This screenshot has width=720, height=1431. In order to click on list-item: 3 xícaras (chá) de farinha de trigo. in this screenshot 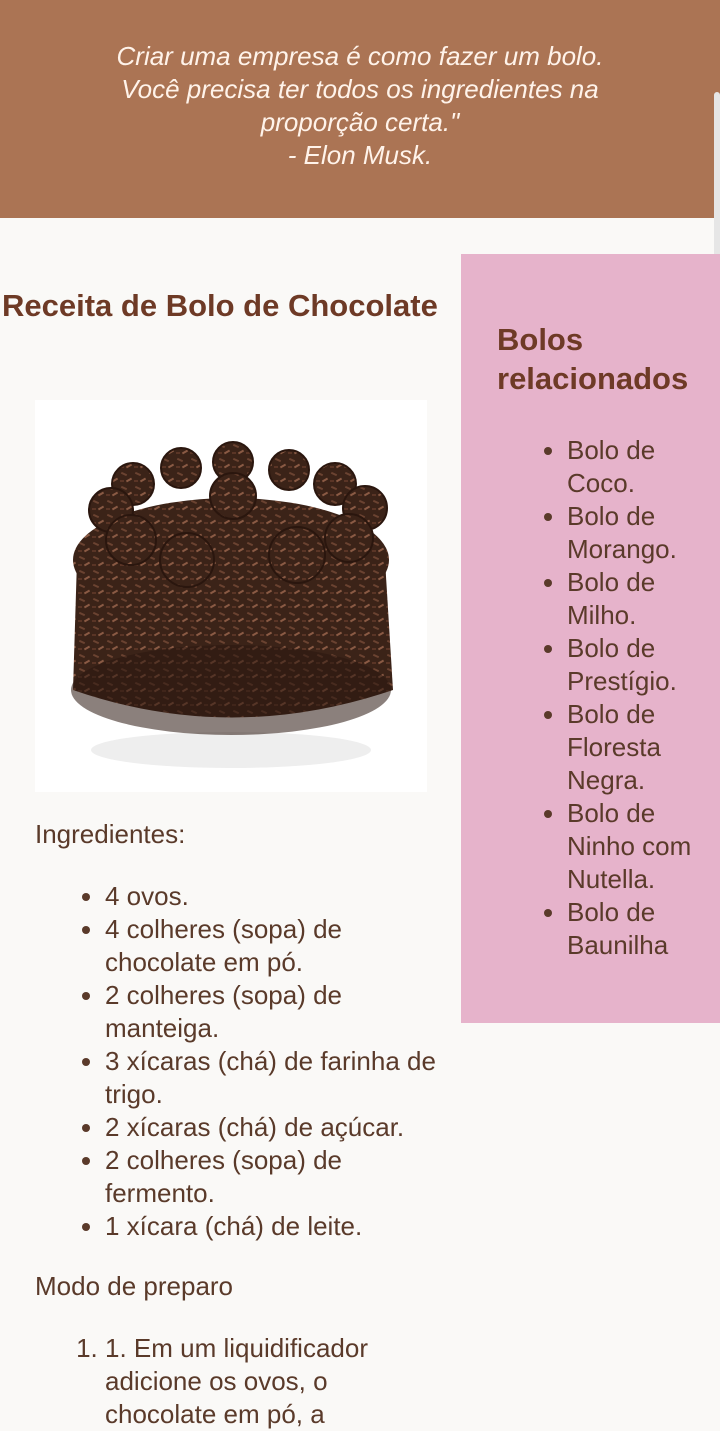, I will do `click(275, 1078)`.